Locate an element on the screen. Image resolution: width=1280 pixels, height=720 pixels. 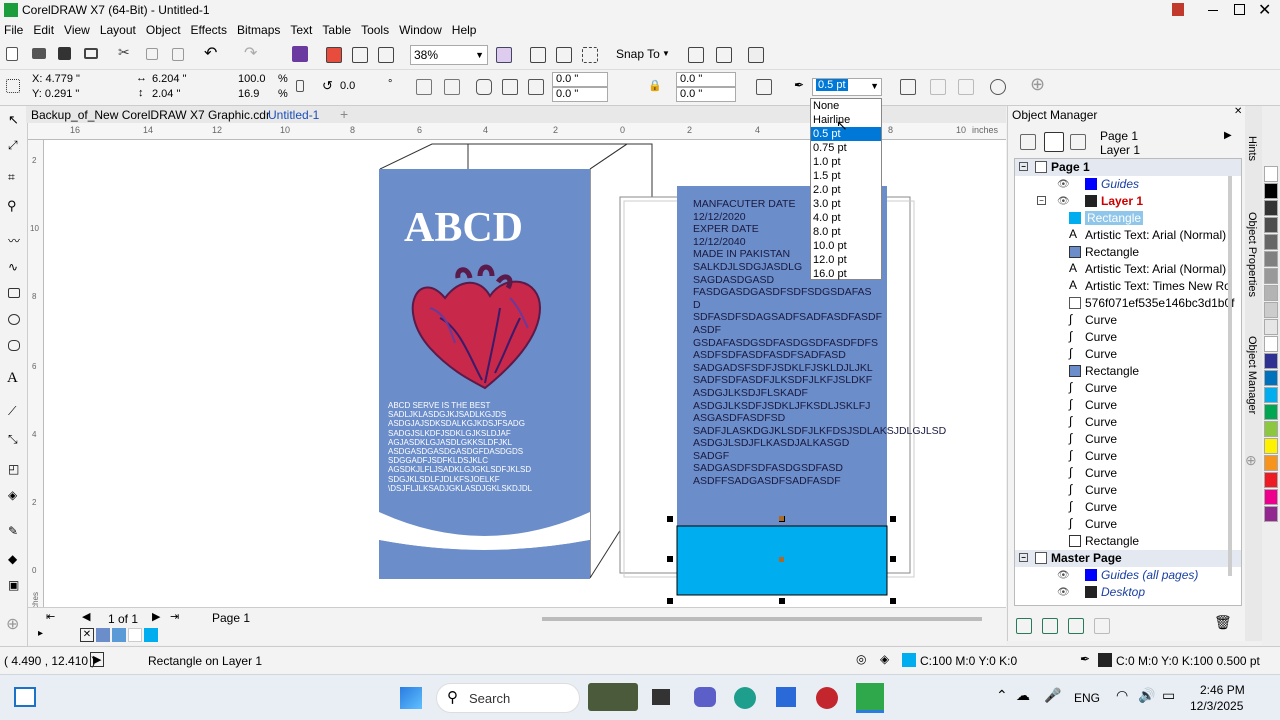
next-page-icon: ▶ is located at coordinates (156, 616).